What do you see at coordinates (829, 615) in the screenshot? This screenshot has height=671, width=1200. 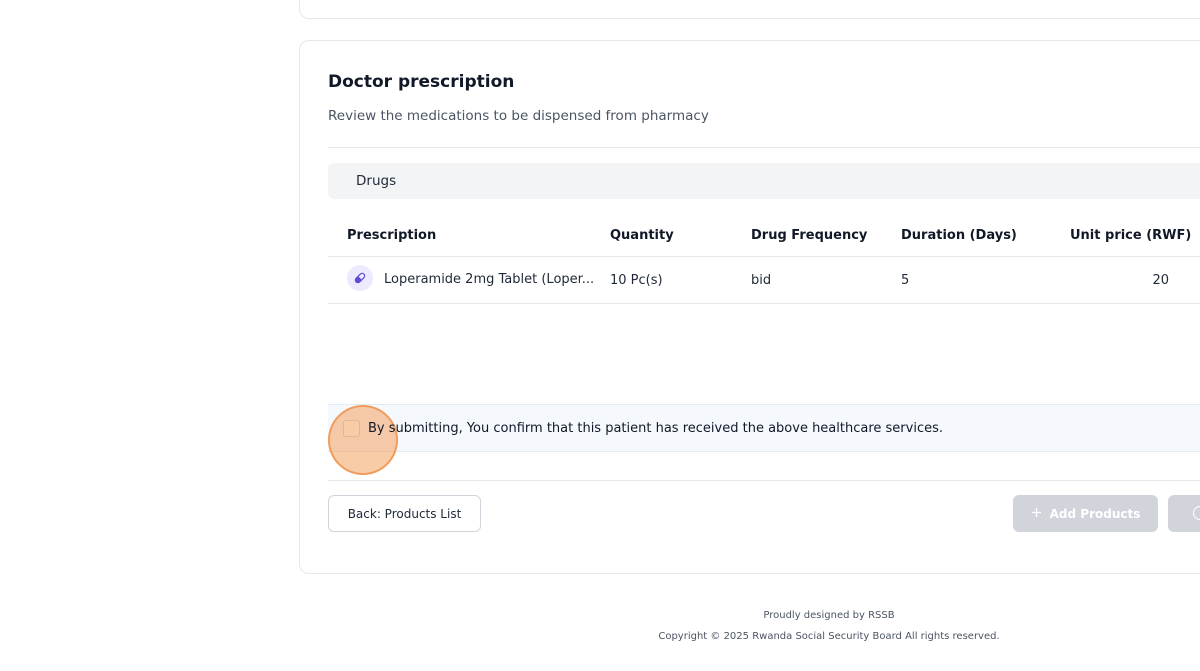 I see `footer-credit: Proudly designed by RSSB` at bounding box center [829, 615].